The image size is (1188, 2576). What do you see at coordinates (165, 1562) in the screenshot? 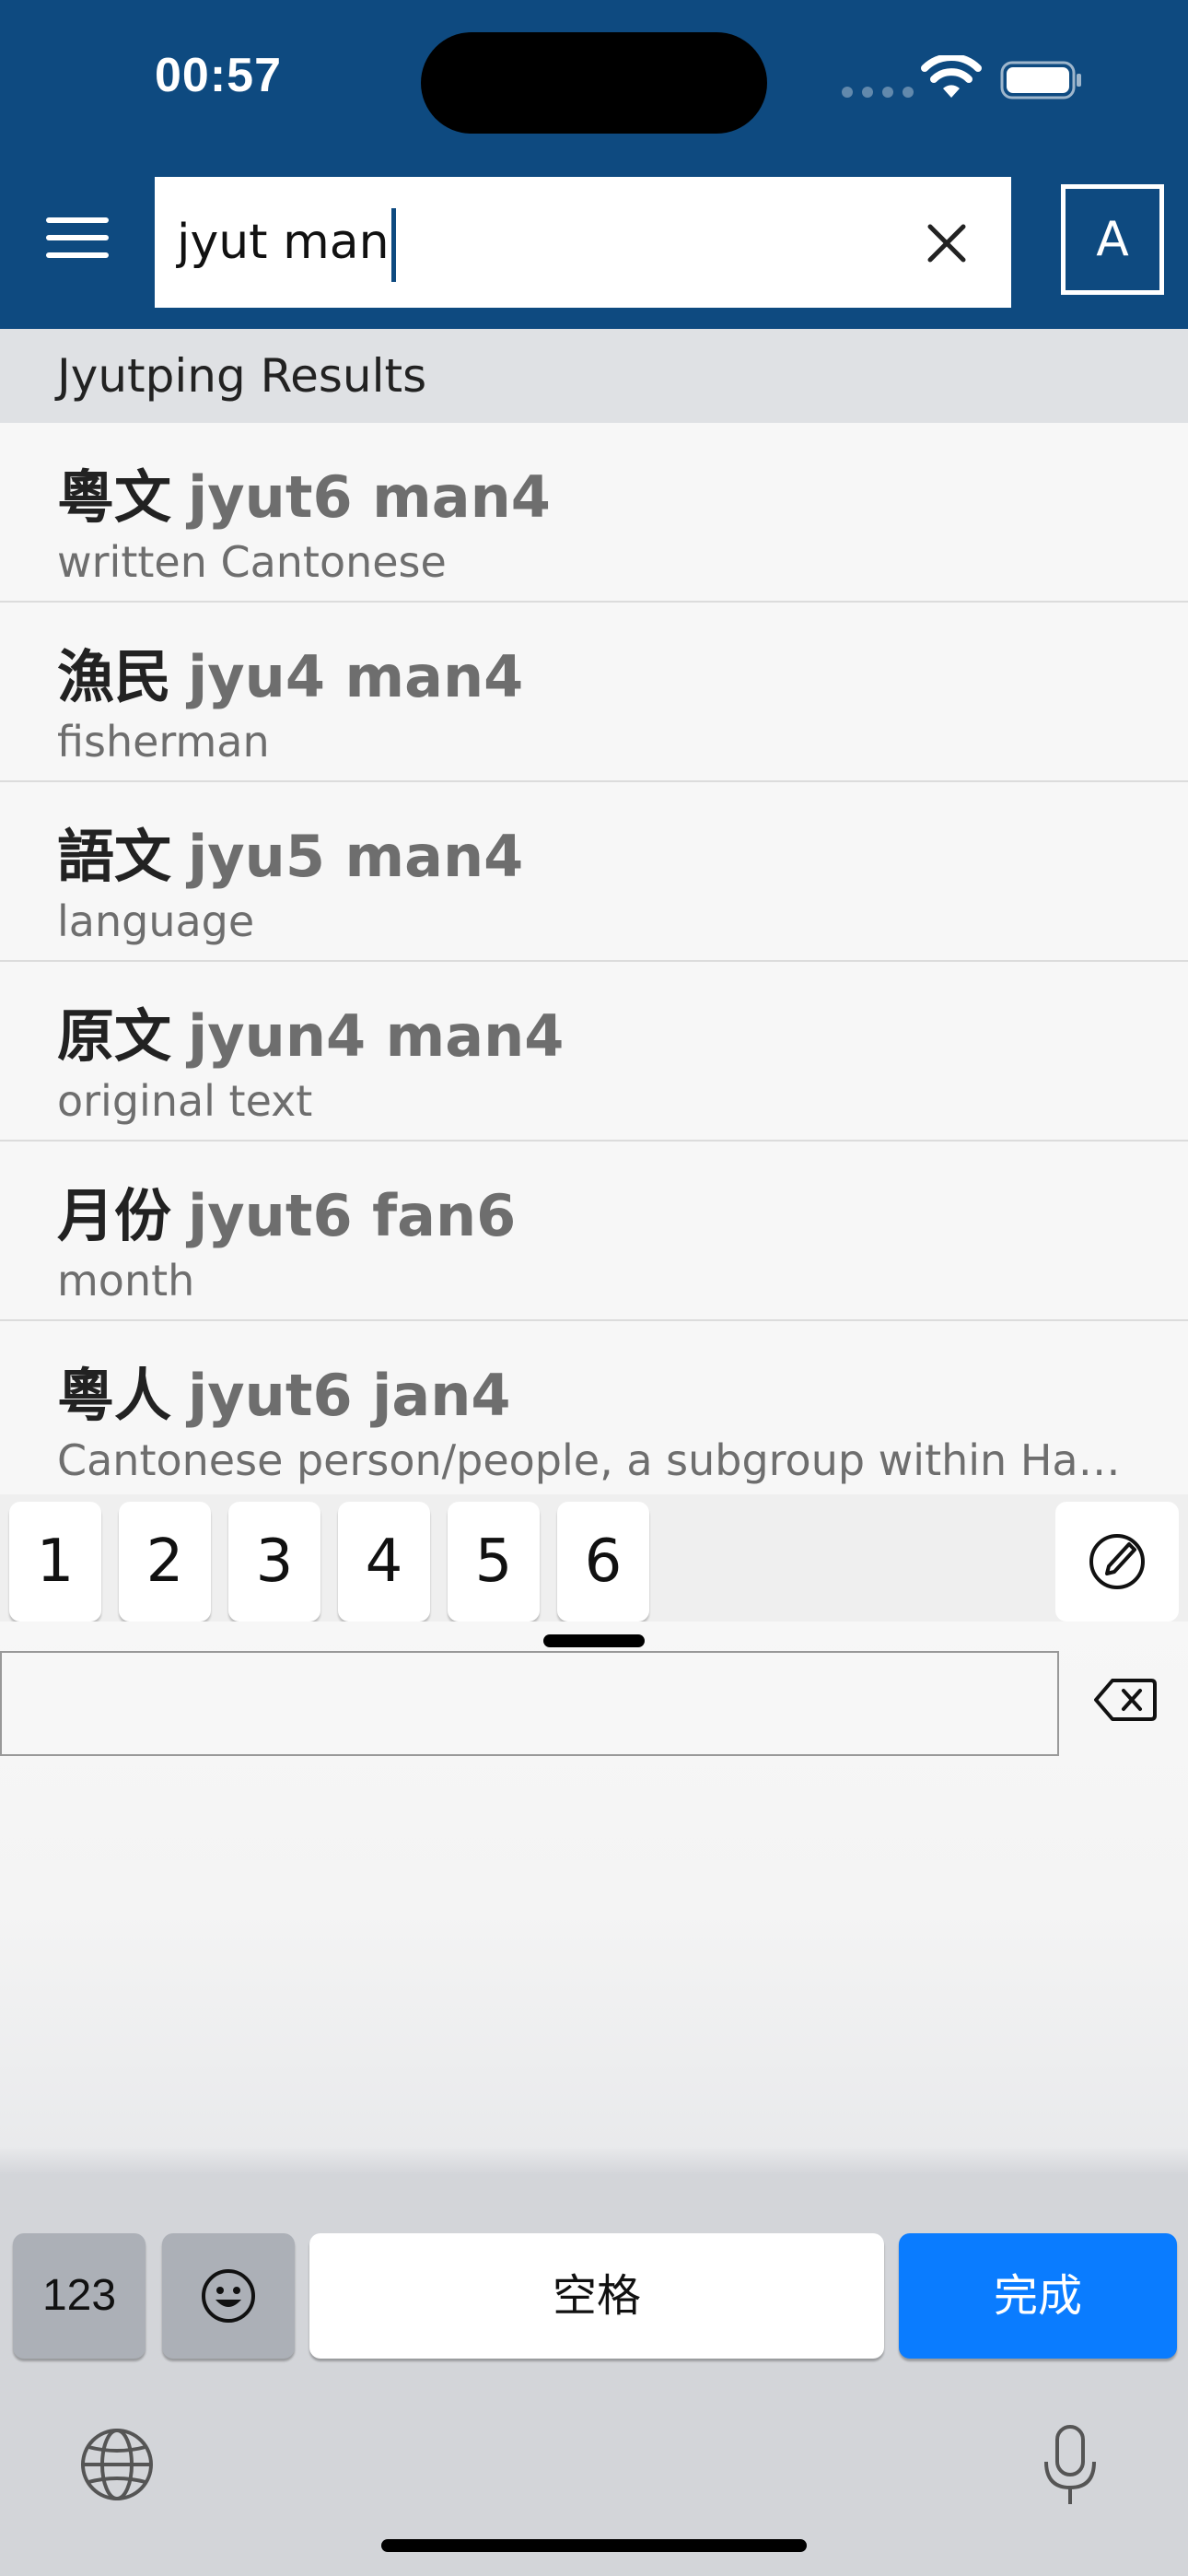
I see `tone-key-2: 2` at bounding box center [165, 1562].